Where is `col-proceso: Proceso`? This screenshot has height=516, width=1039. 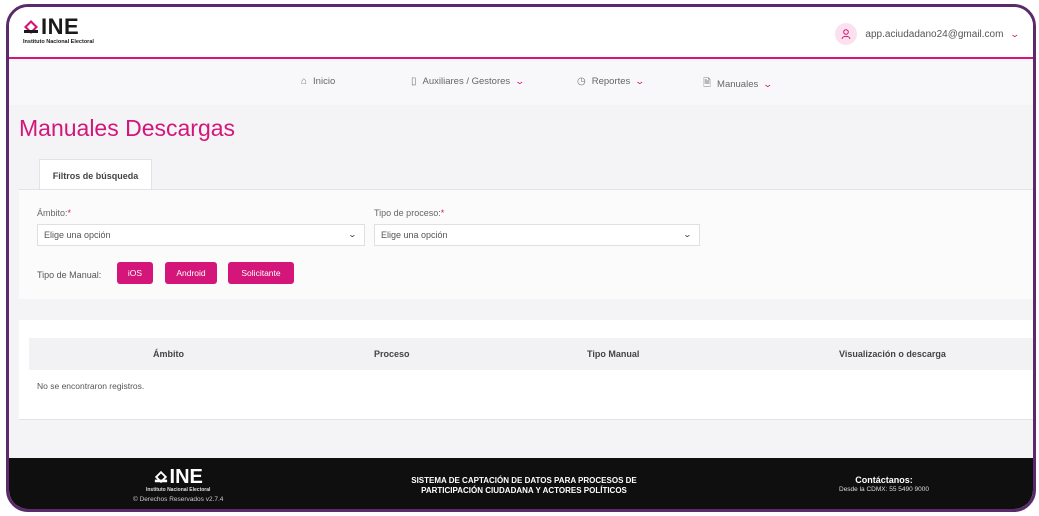
col-proceso: Proceso is located at coordinates (392, 354).